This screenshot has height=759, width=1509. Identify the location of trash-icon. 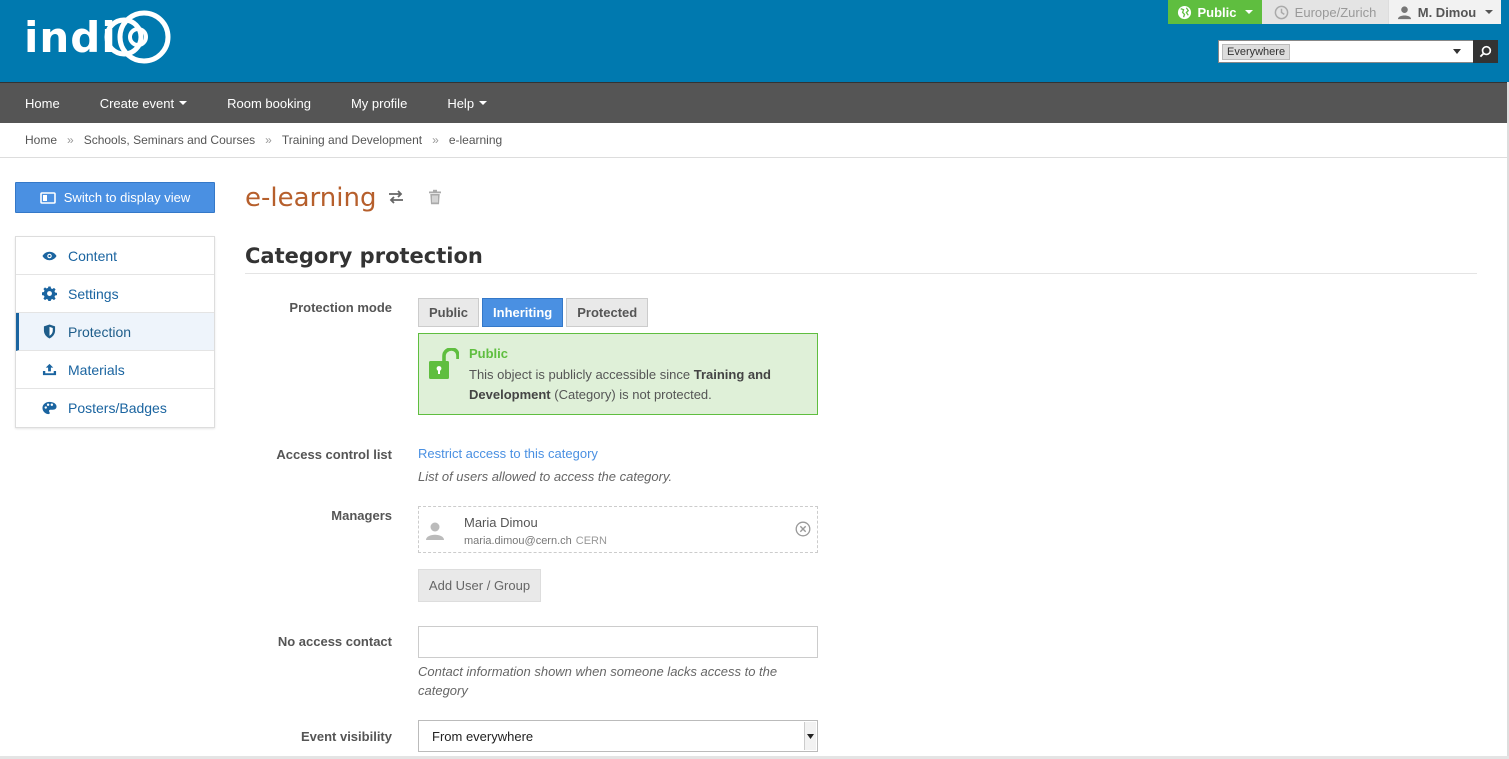
(435, 198).